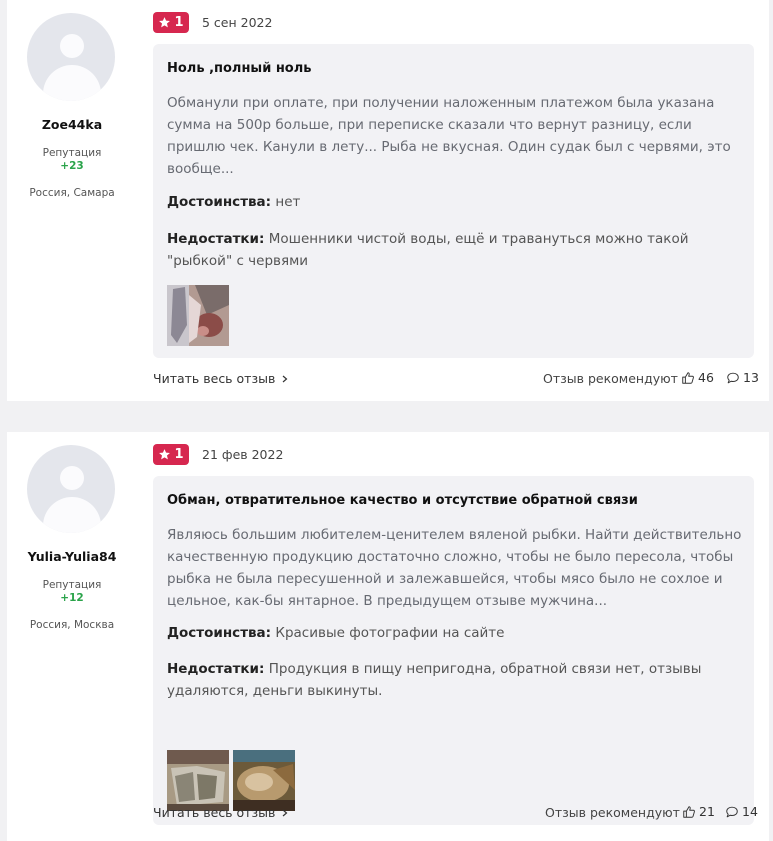 This screenshot has width=773, height=841. What do you see at coordinates (72, 166) in the screenshot?
I see `reputation-value: +23` at bounding box center [72, 166].